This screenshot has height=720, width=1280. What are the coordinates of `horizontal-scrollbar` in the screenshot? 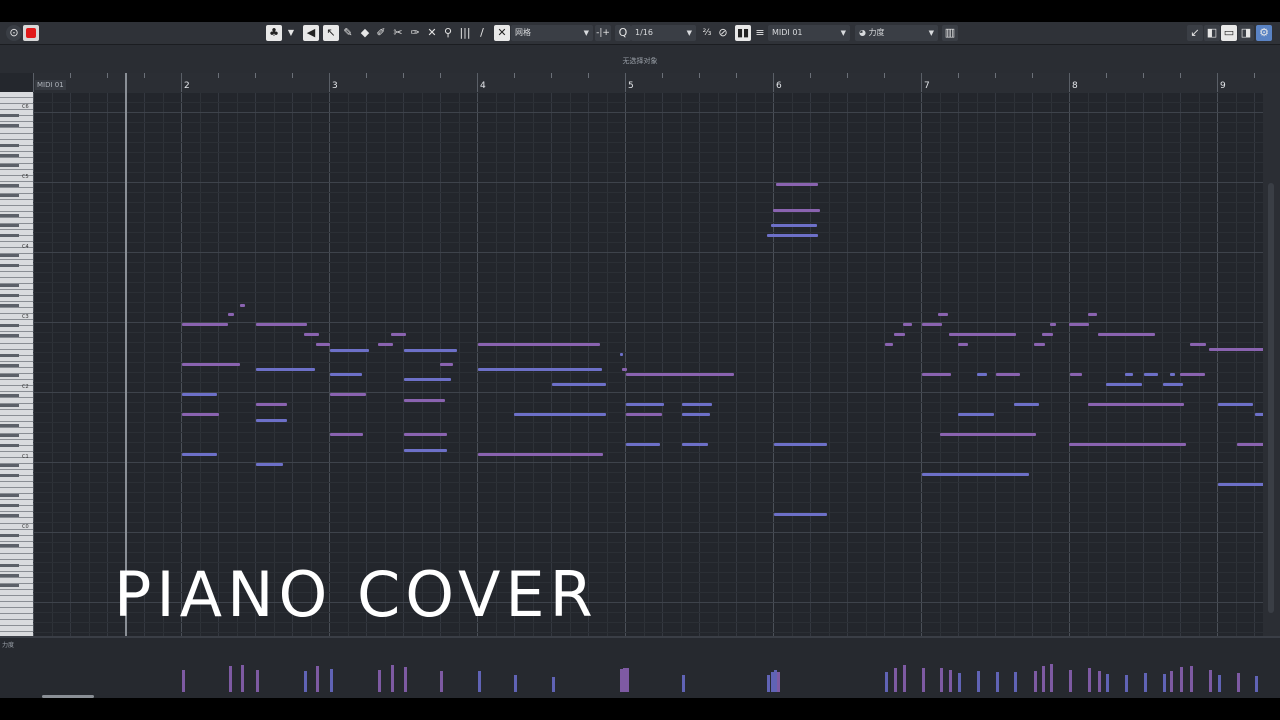 It's located at (68, 696).